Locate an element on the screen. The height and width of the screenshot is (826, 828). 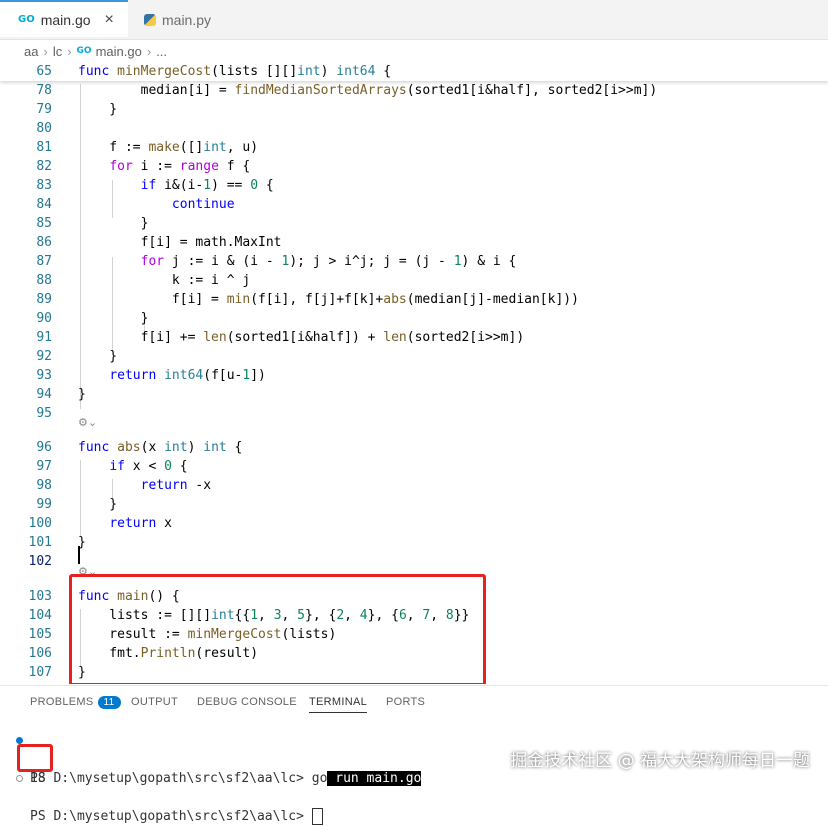
line-number: 85 is located at coordinates (26, 223).